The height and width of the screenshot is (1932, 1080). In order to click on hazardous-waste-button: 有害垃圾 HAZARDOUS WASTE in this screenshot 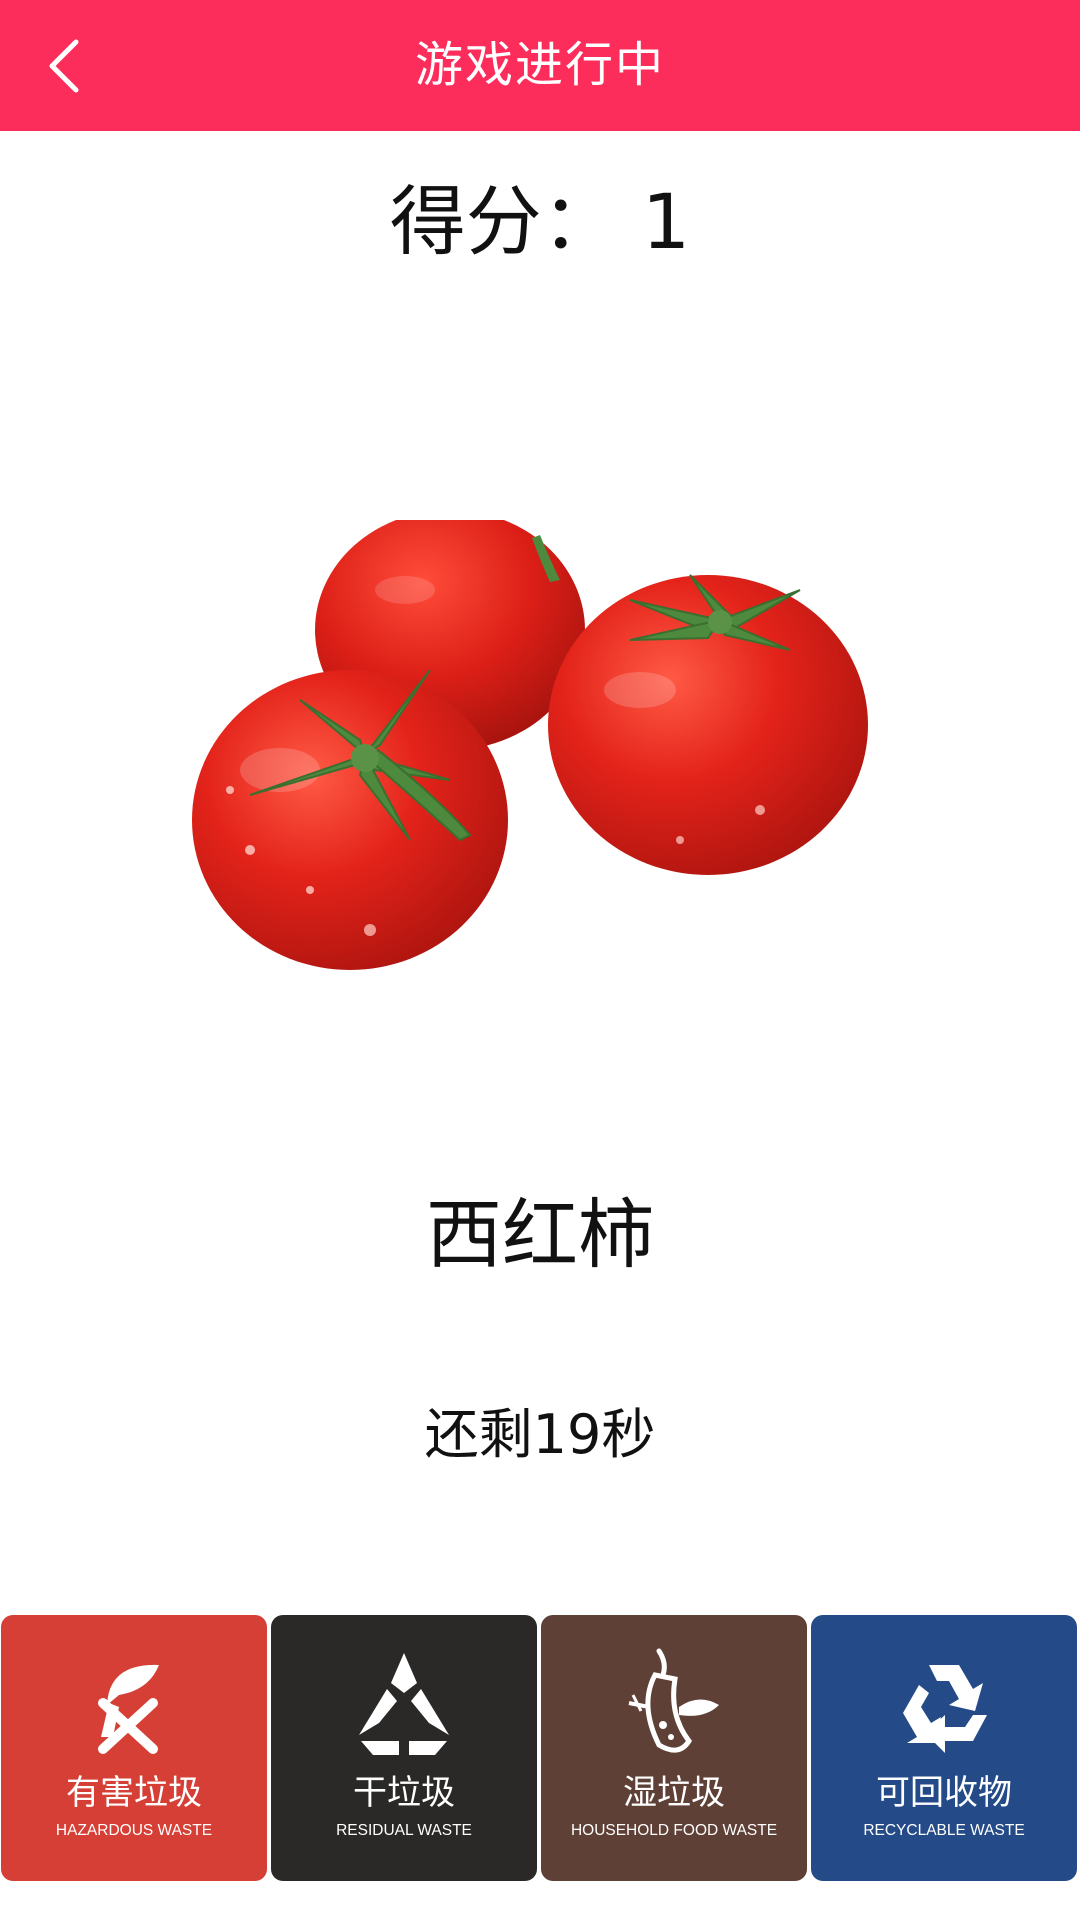, I will do `click(134, 1748)`.